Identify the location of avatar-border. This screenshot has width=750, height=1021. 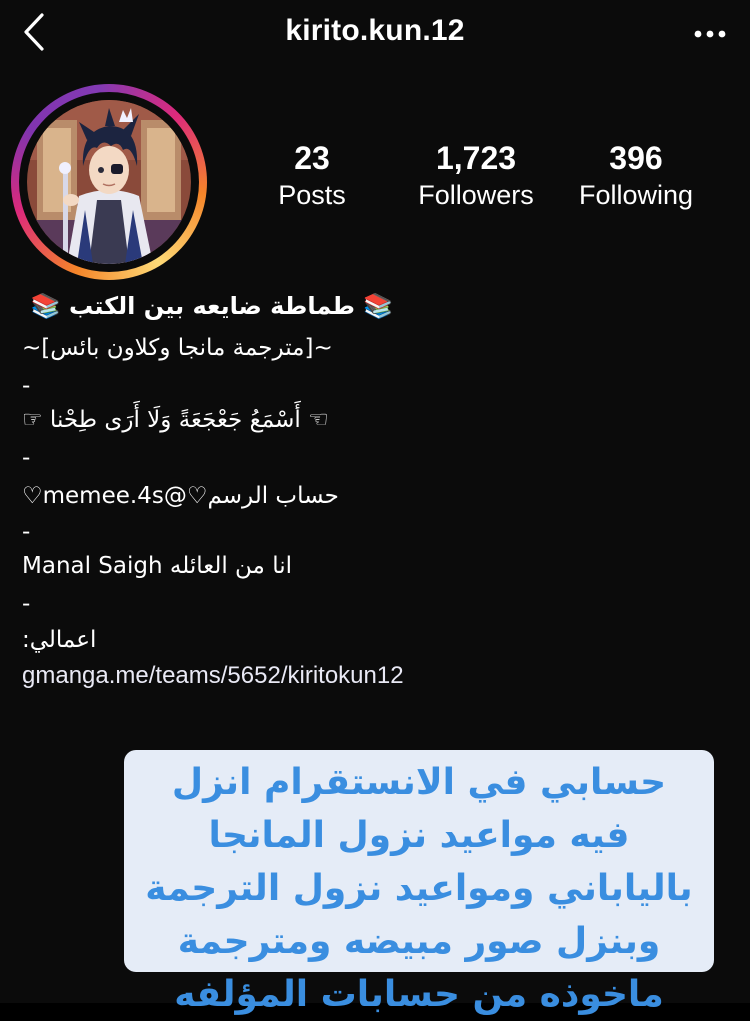
(109, 182).